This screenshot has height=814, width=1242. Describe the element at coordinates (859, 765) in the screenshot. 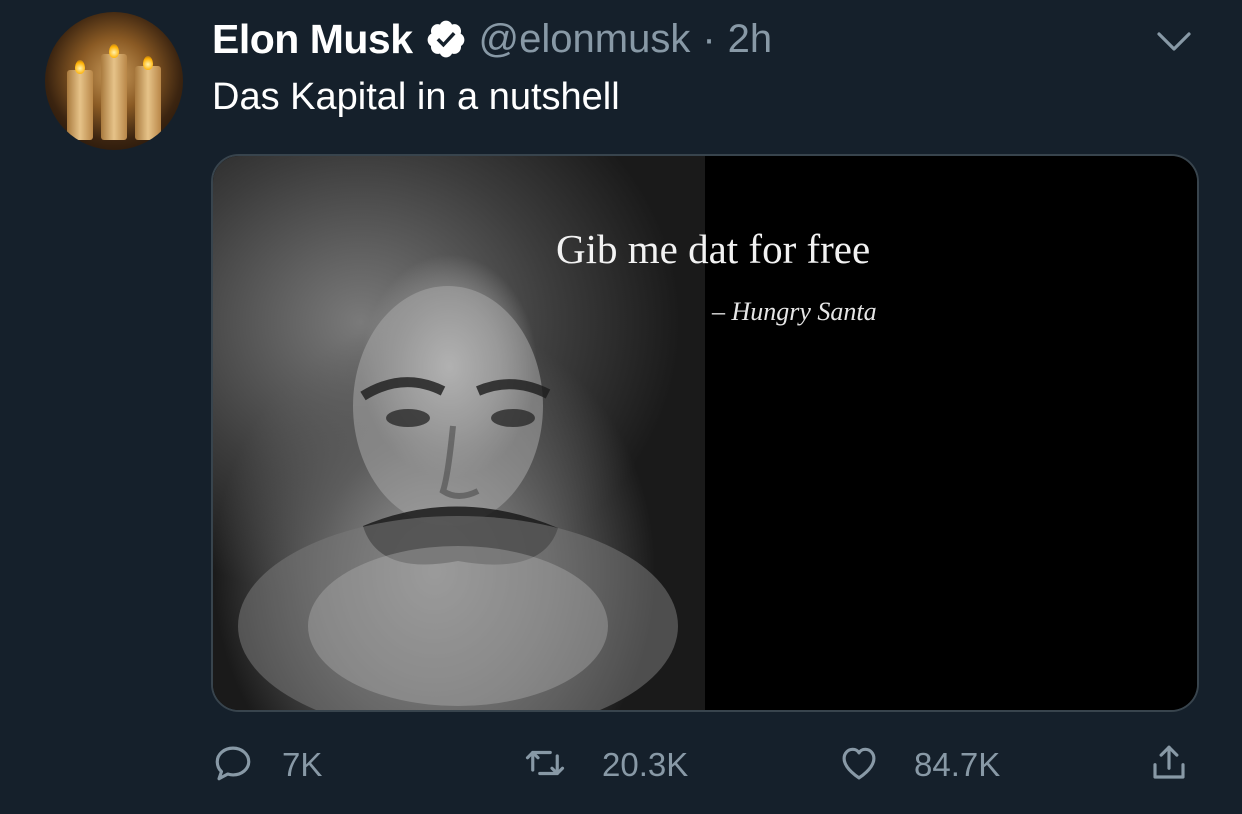

I see `heart-icon` at that location.